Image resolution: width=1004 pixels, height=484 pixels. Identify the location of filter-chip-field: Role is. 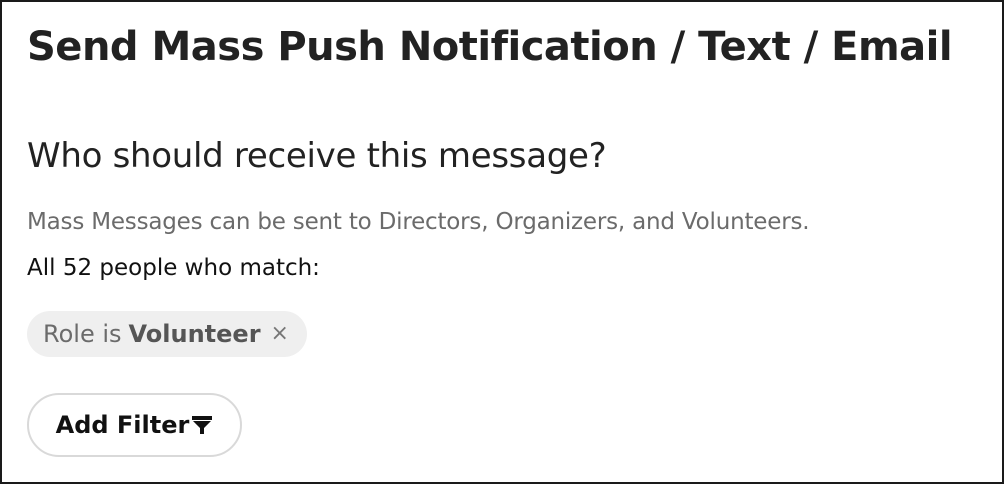
(82, 334).